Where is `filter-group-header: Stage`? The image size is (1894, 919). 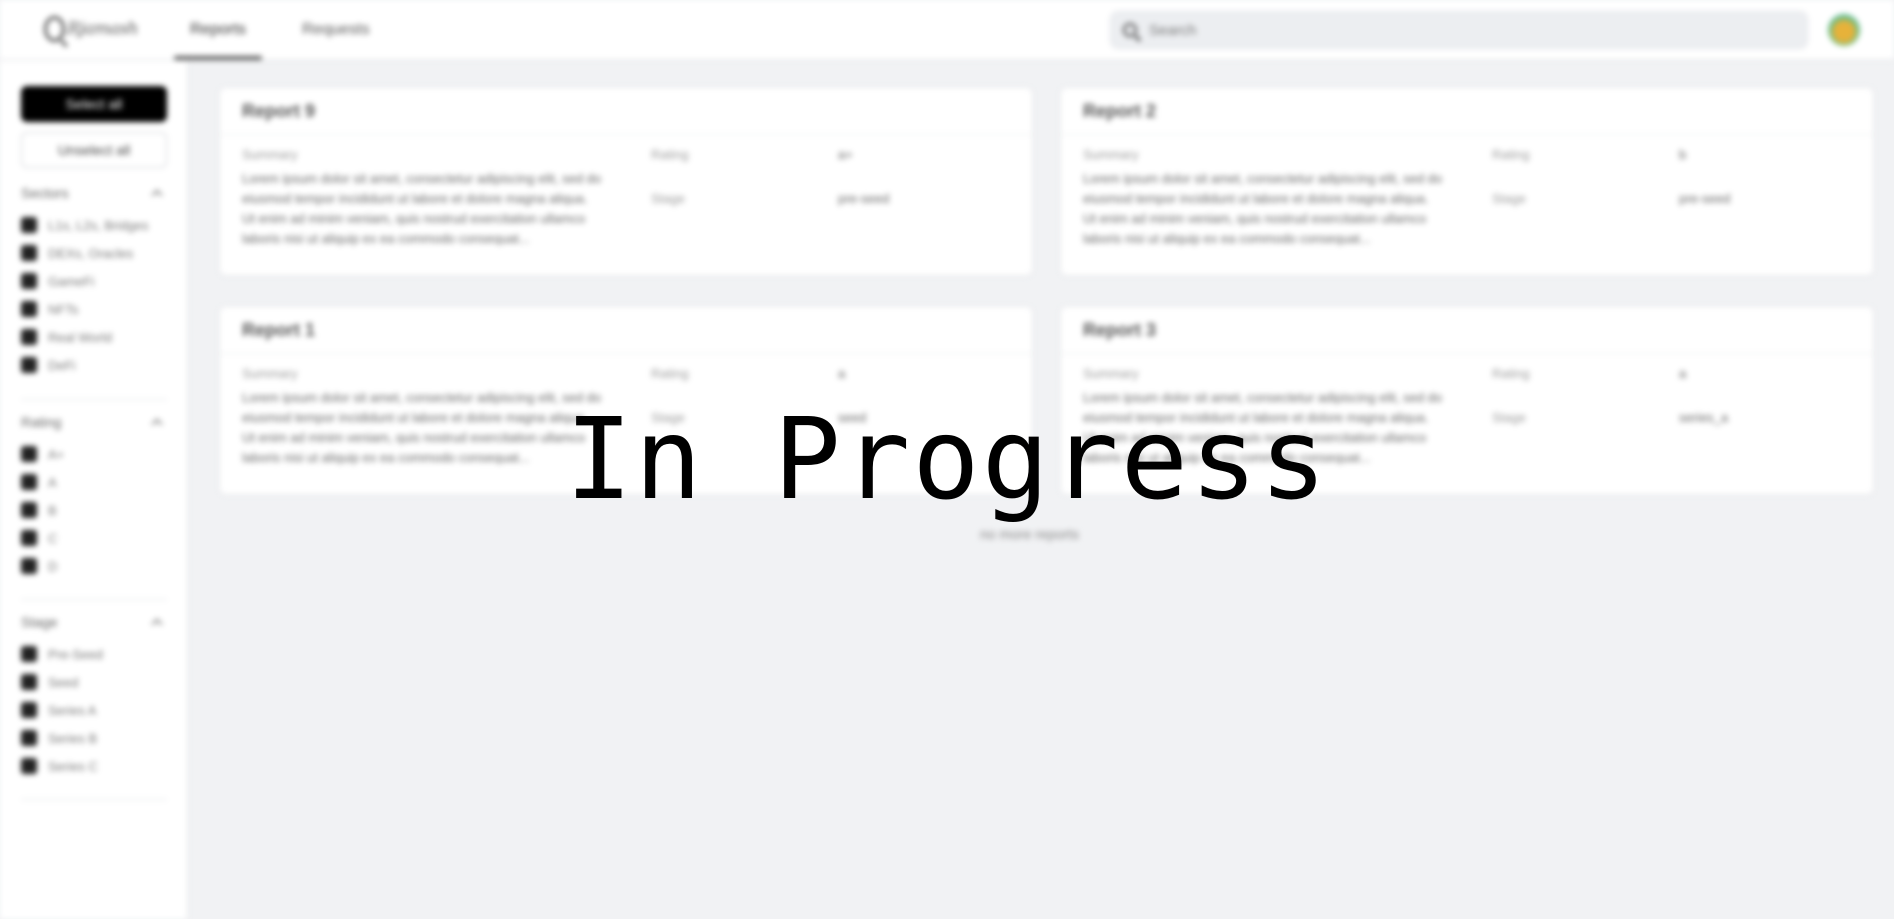
filter-group-header: Stage is located at coordinates (94, 622).